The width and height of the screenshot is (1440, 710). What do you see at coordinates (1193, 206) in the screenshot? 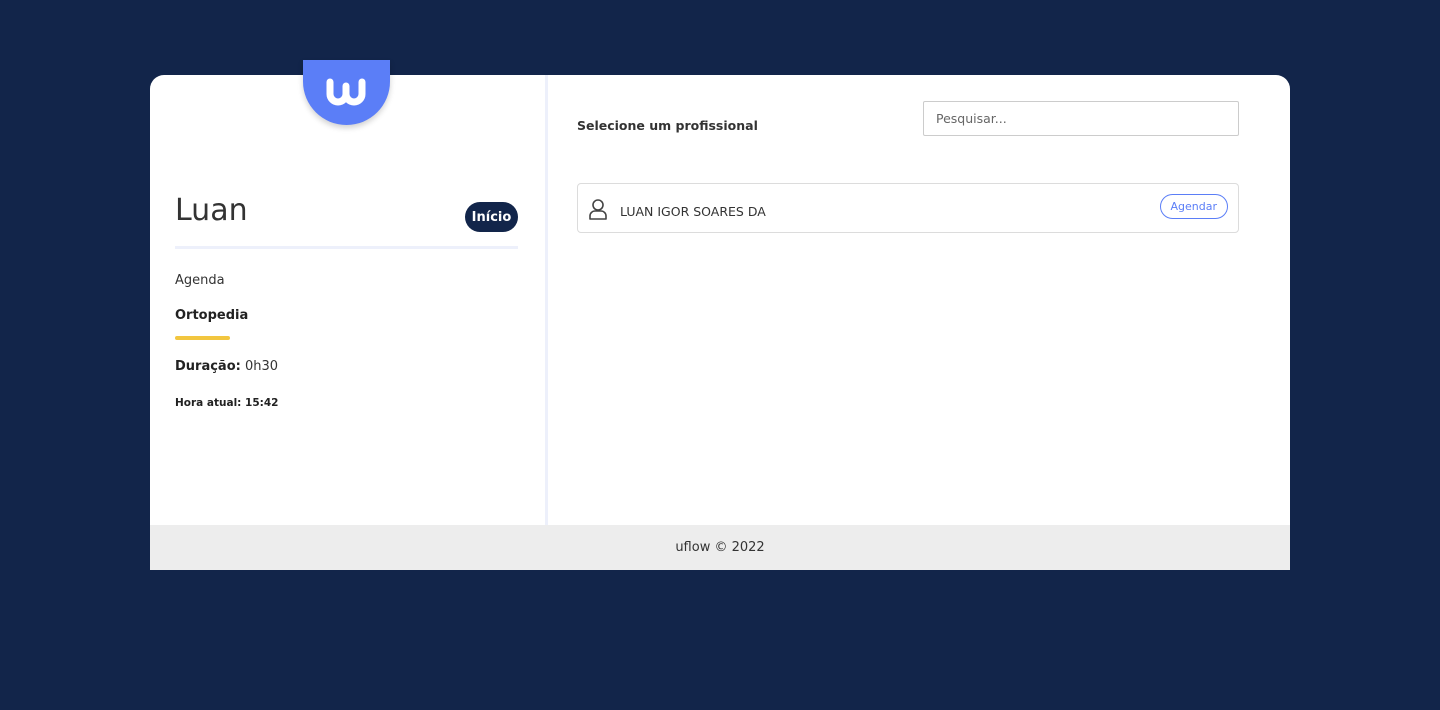
I see `schedule-button: Agendar` at bounding box center [1193, 206].